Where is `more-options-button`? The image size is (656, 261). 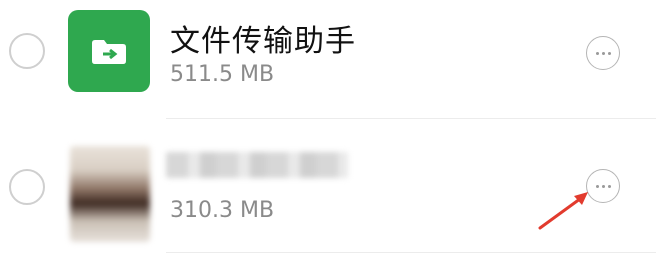 more-options-button is located at coordinates (603, 53).